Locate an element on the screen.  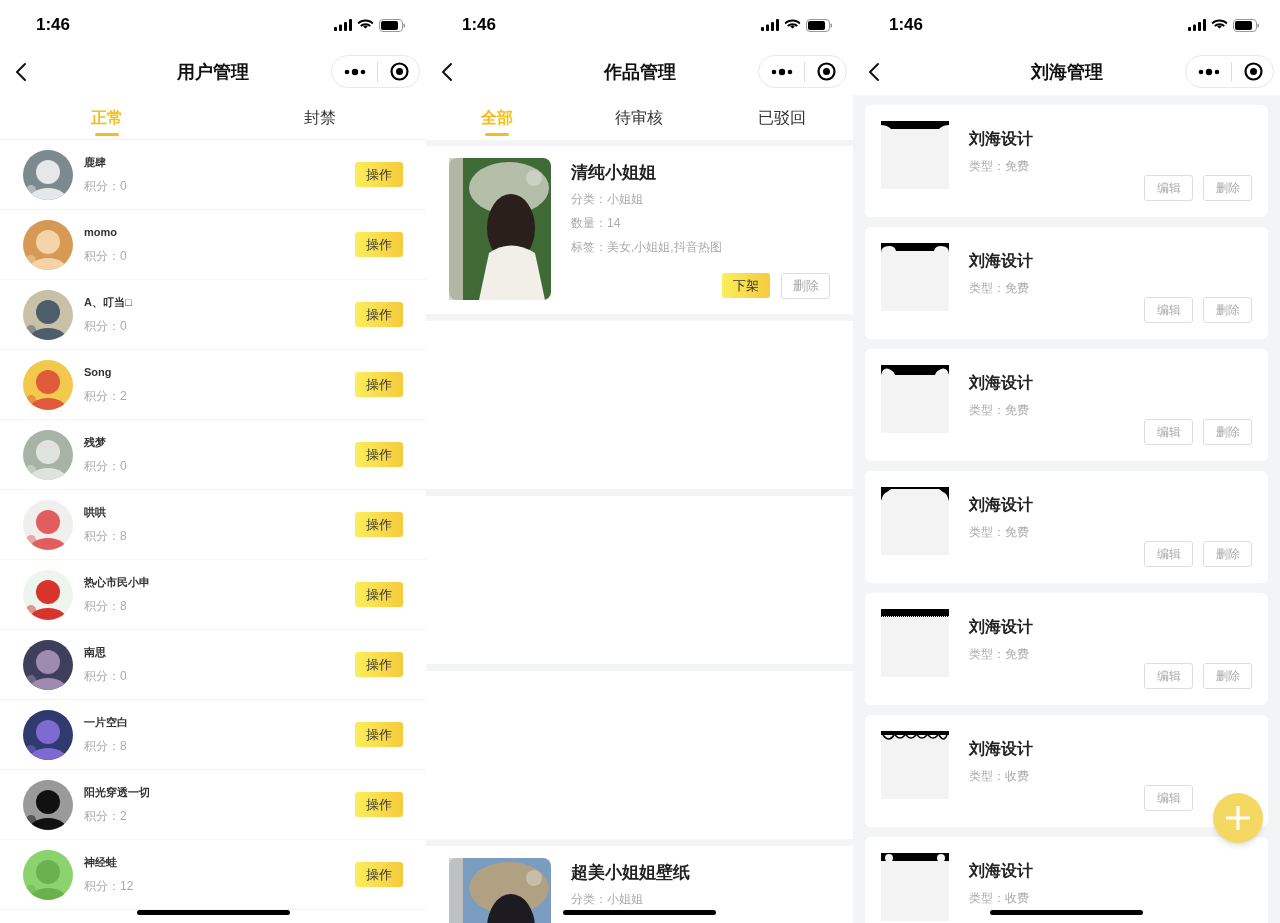
user-name: A、叮当□ is located at coordinates (108, 303).